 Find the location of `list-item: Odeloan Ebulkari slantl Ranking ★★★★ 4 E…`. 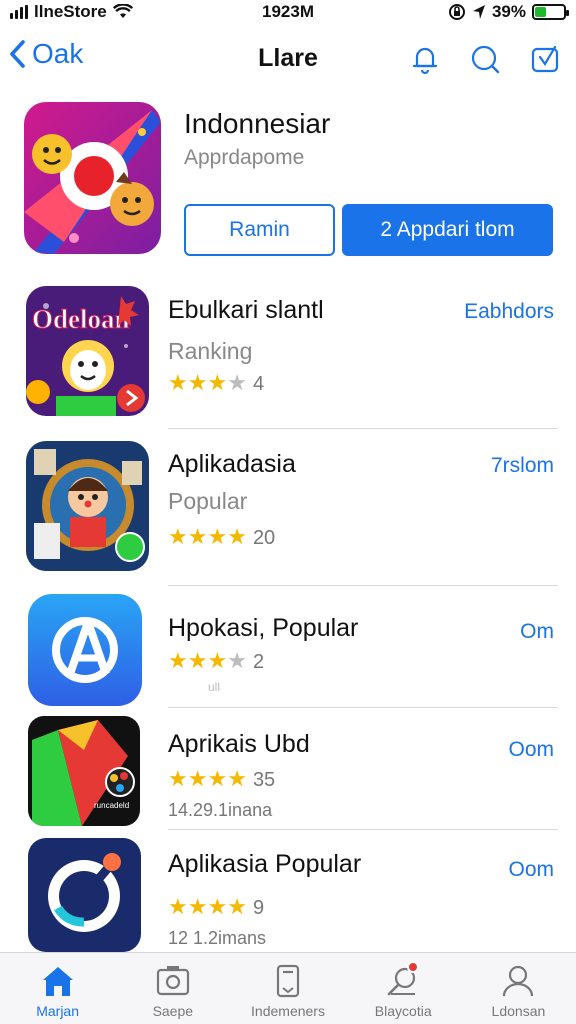

list-item: Odeloan Ebulkari slantl Ranking ★★★★ 4 E… is located at coordinates (288, 358).